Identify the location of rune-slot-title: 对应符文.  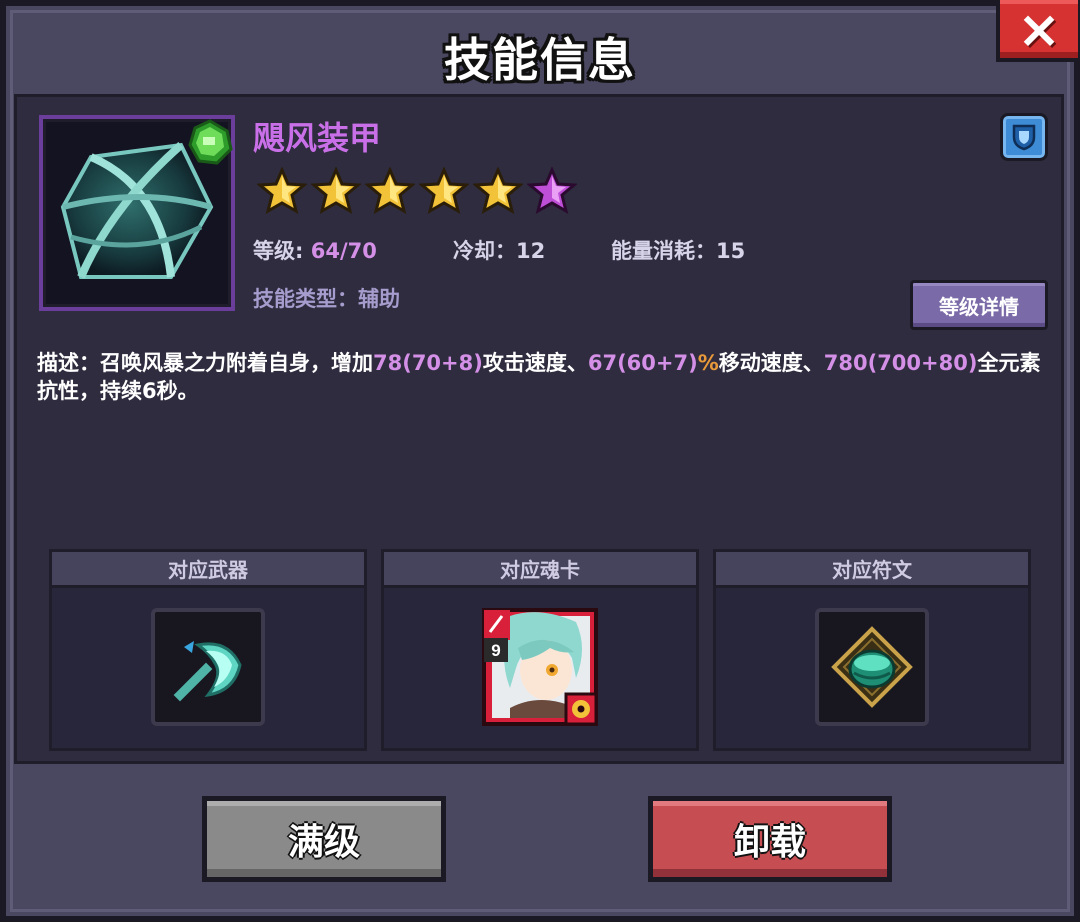
(872, 570).